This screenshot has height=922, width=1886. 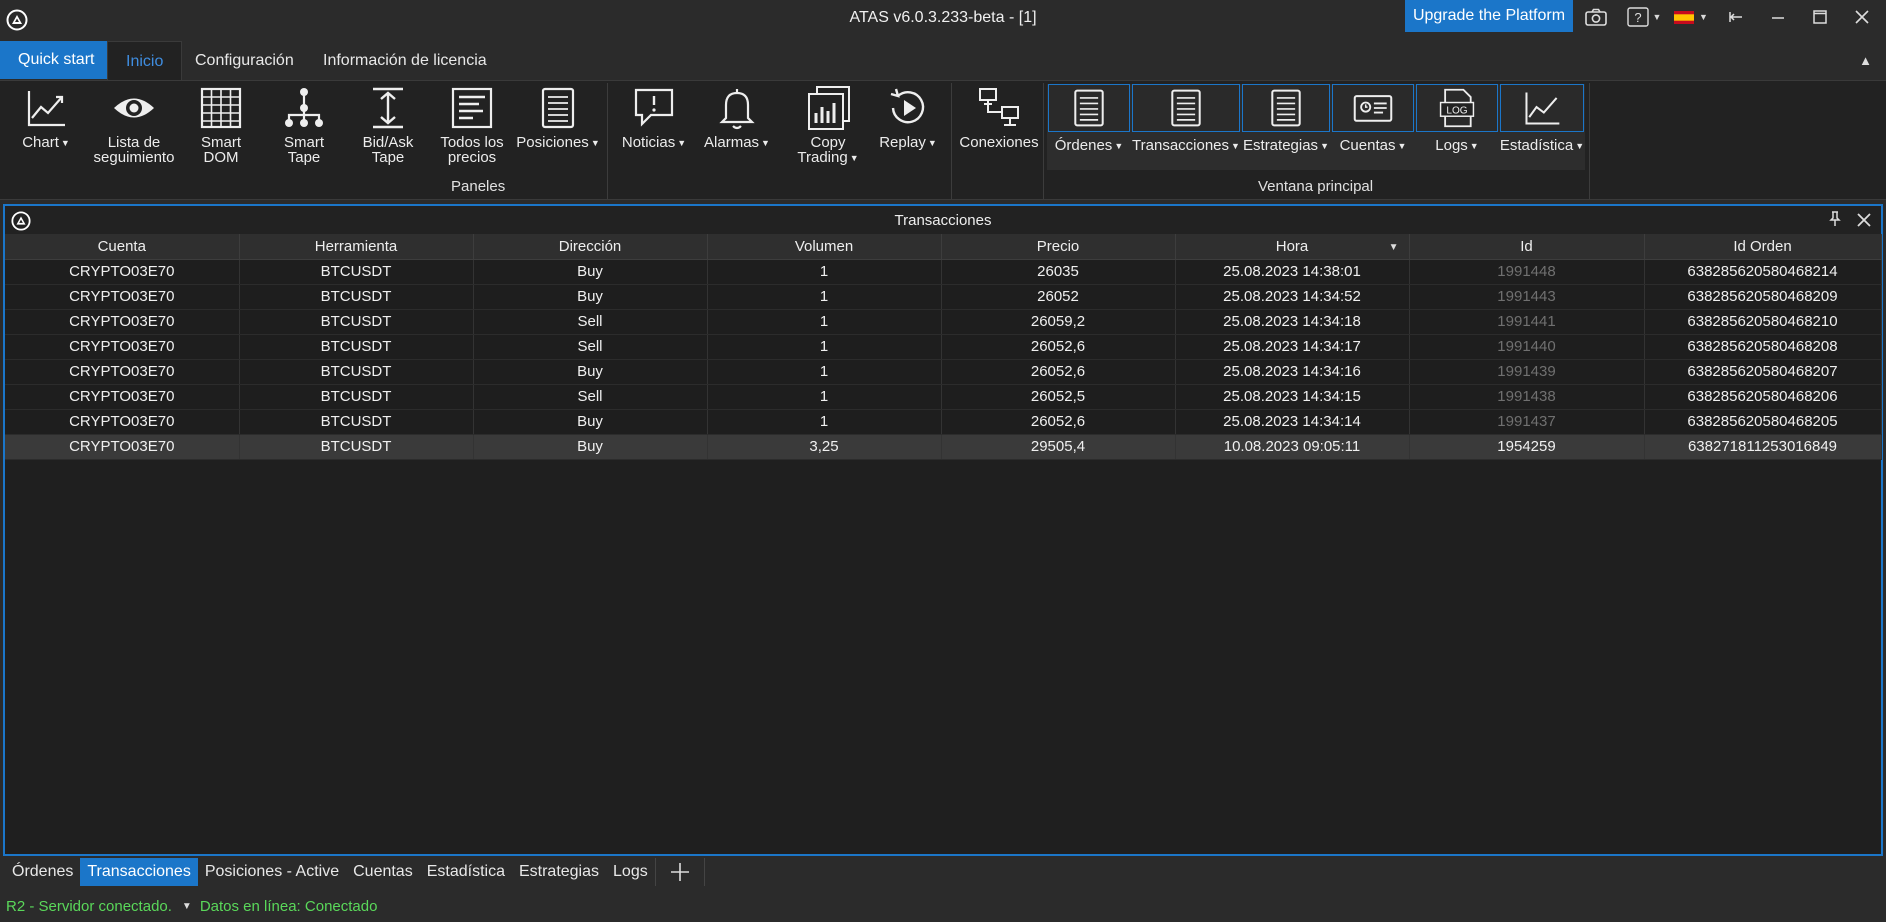 What do you see at coordinates (1058, 447) in the screenshot?
I see `cell-precio: 29505,4` at bounding box center [1058, 447].